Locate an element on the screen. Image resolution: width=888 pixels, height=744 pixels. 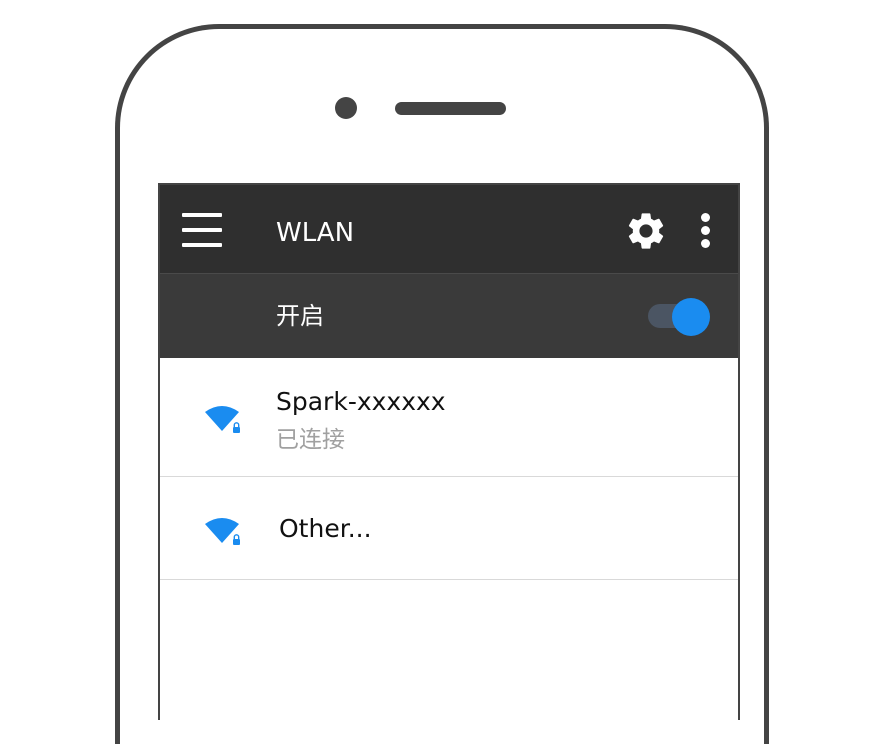
front-camera is located at coordinates (346, 108).